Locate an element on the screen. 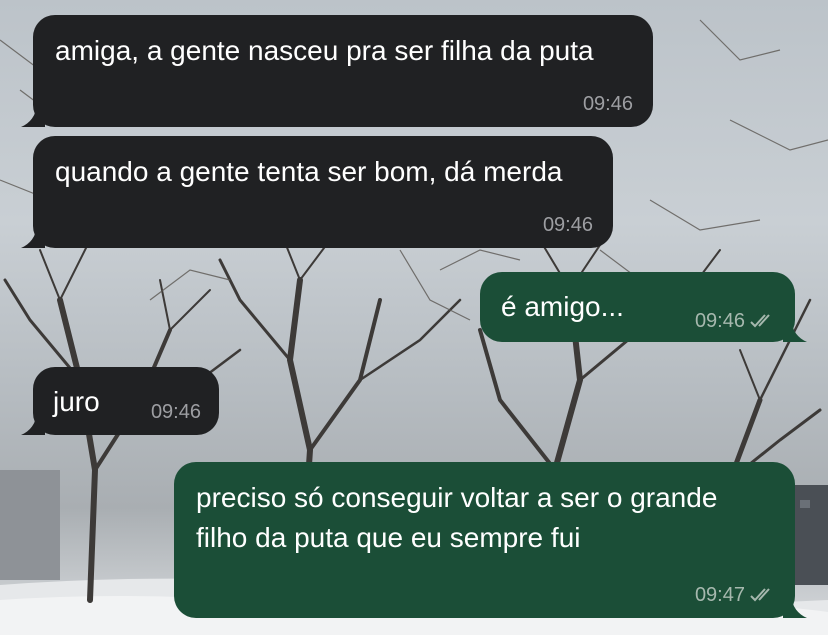 The image size is (828, 635). message-bubble-incoming: juro 09:46 is located at coordinates (120, 401).